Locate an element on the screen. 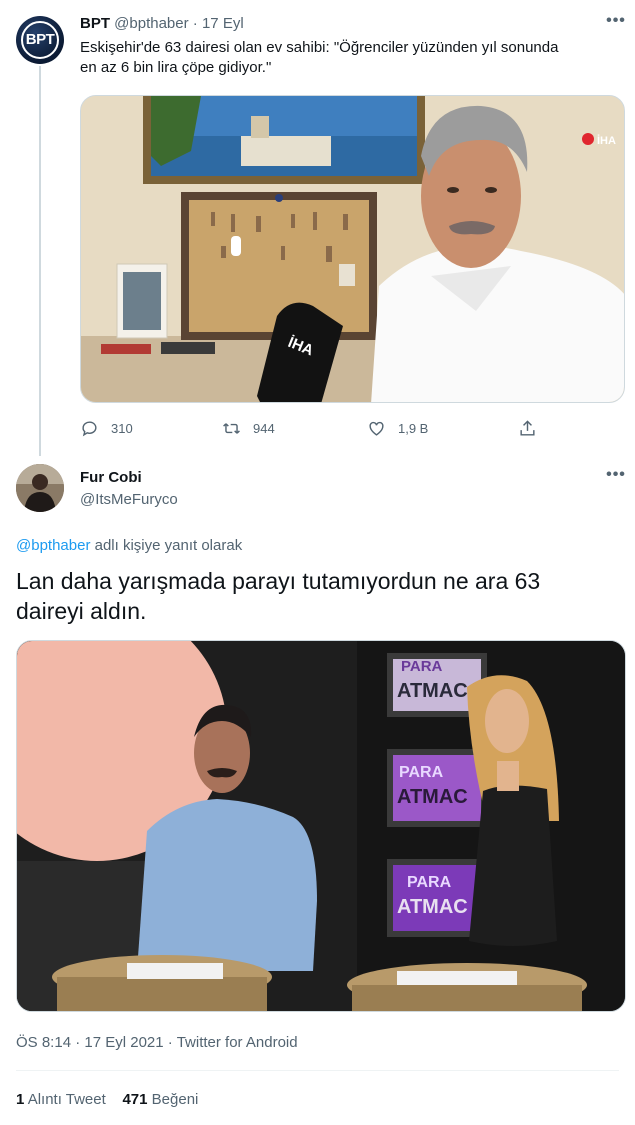 The height and width of the screenshot is (1125, 635). tweet-stats: 1 Alıntı Tweet 471 Beğeni is located at coordinates (107, 1100).